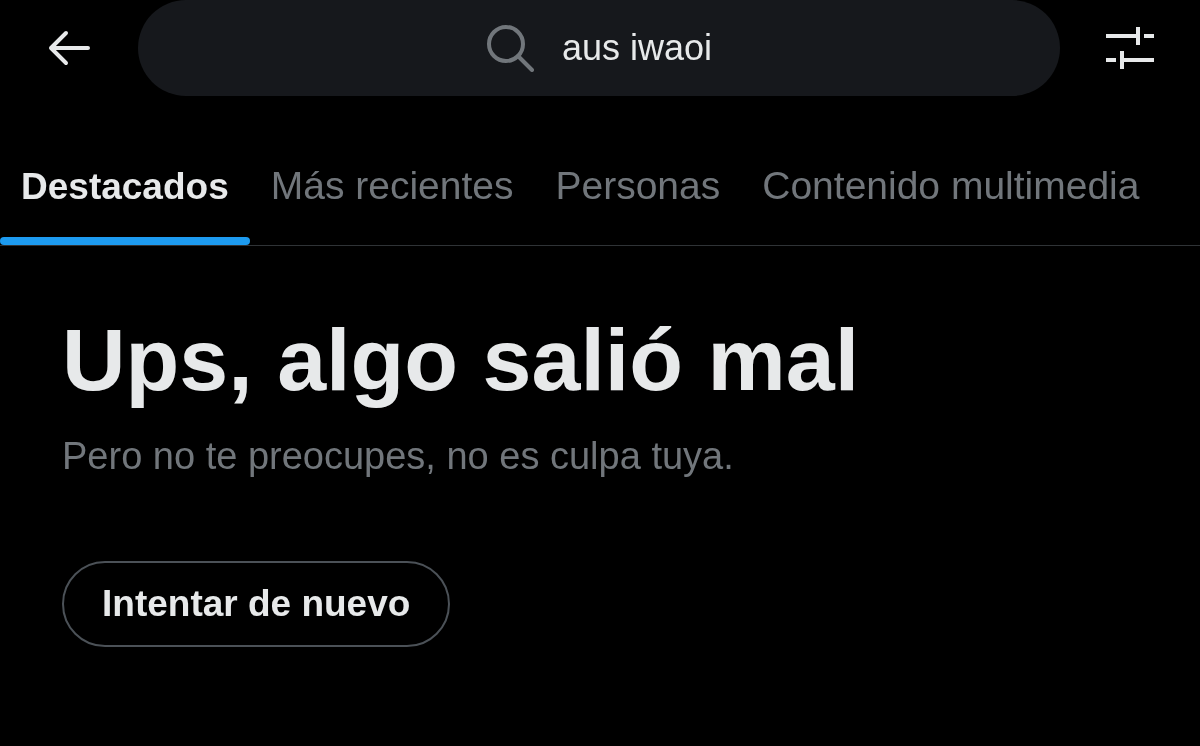 This screenshot has height=746, width=1200. Describe the element at coordinates (256, 604) in the screenshot. I see `retry-button: Intentar de nuevo` at that location.